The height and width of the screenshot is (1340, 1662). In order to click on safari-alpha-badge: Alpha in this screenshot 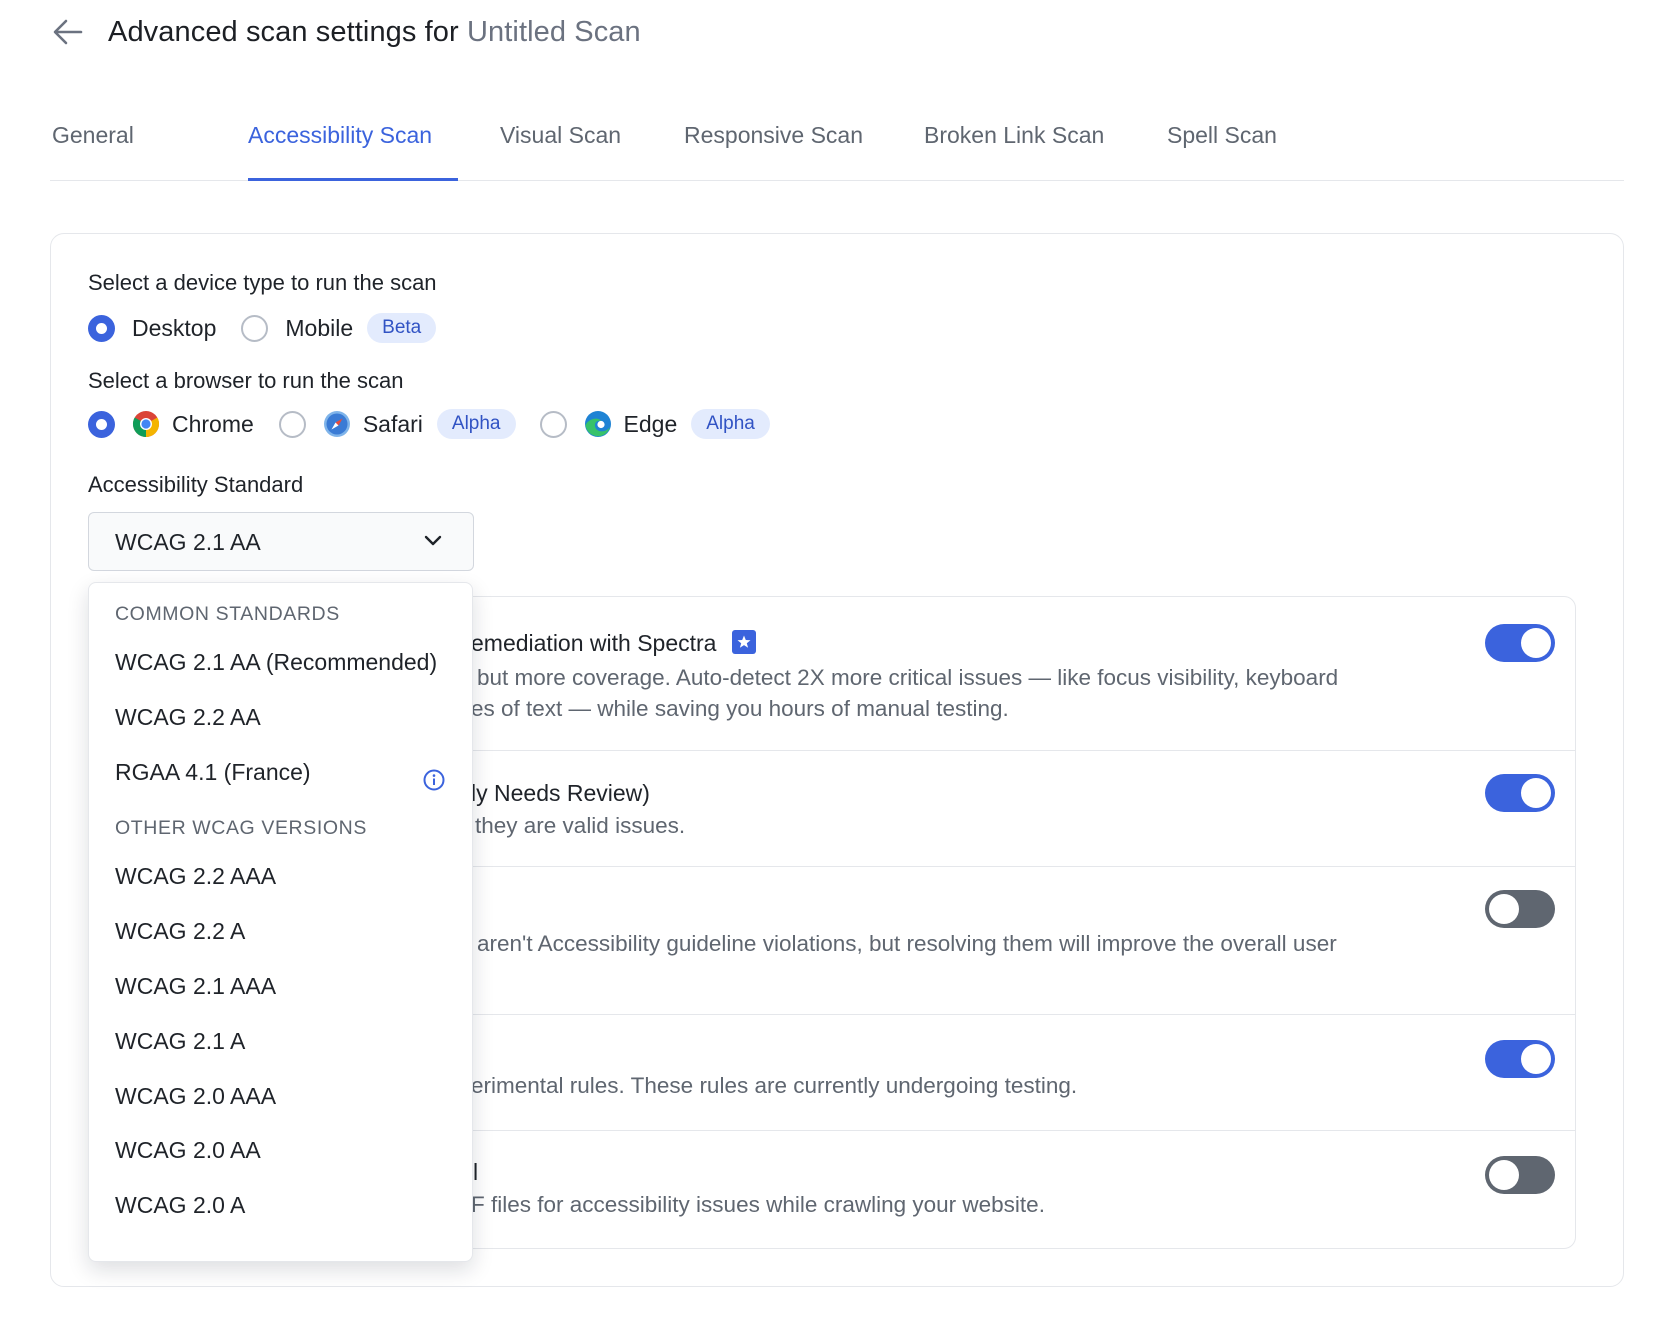, I will do `click(476, 424)`.